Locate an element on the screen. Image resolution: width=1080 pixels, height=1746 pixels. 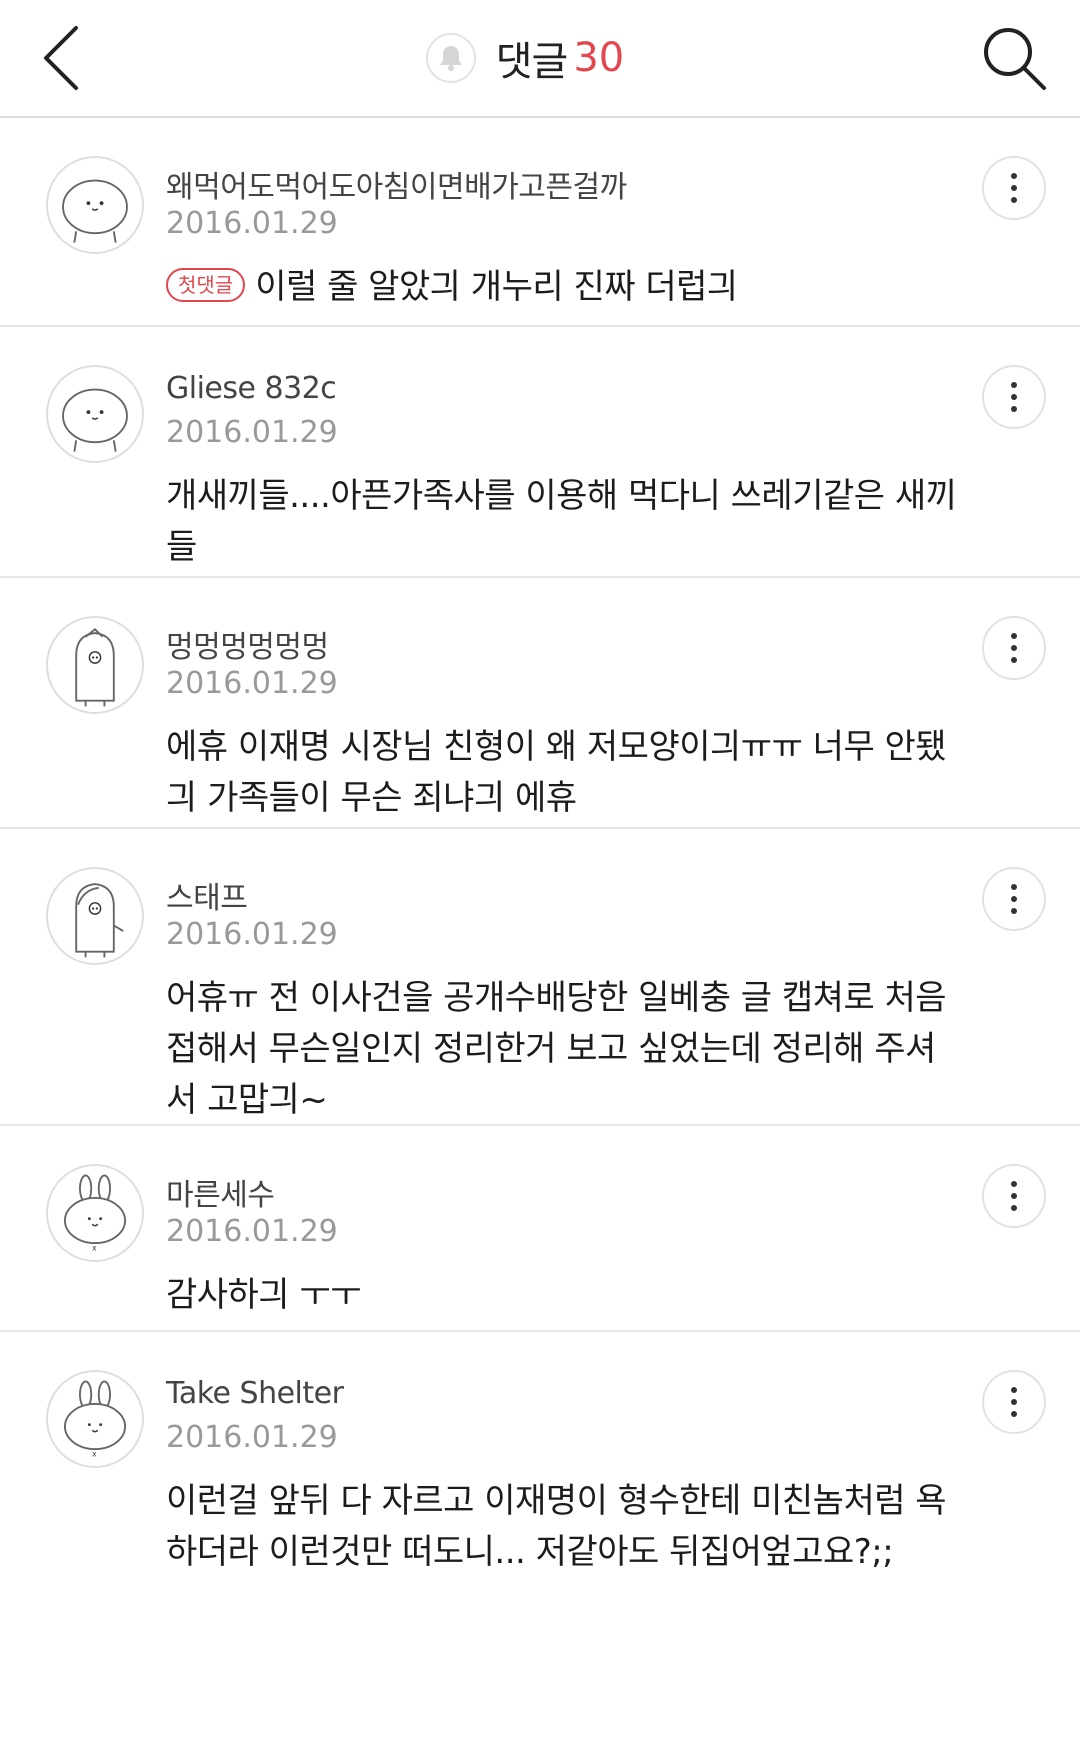
comment-line: 이럴 줄 알았긔 개누리 진짜 더럽긔 is located at coordinates (496, 287).